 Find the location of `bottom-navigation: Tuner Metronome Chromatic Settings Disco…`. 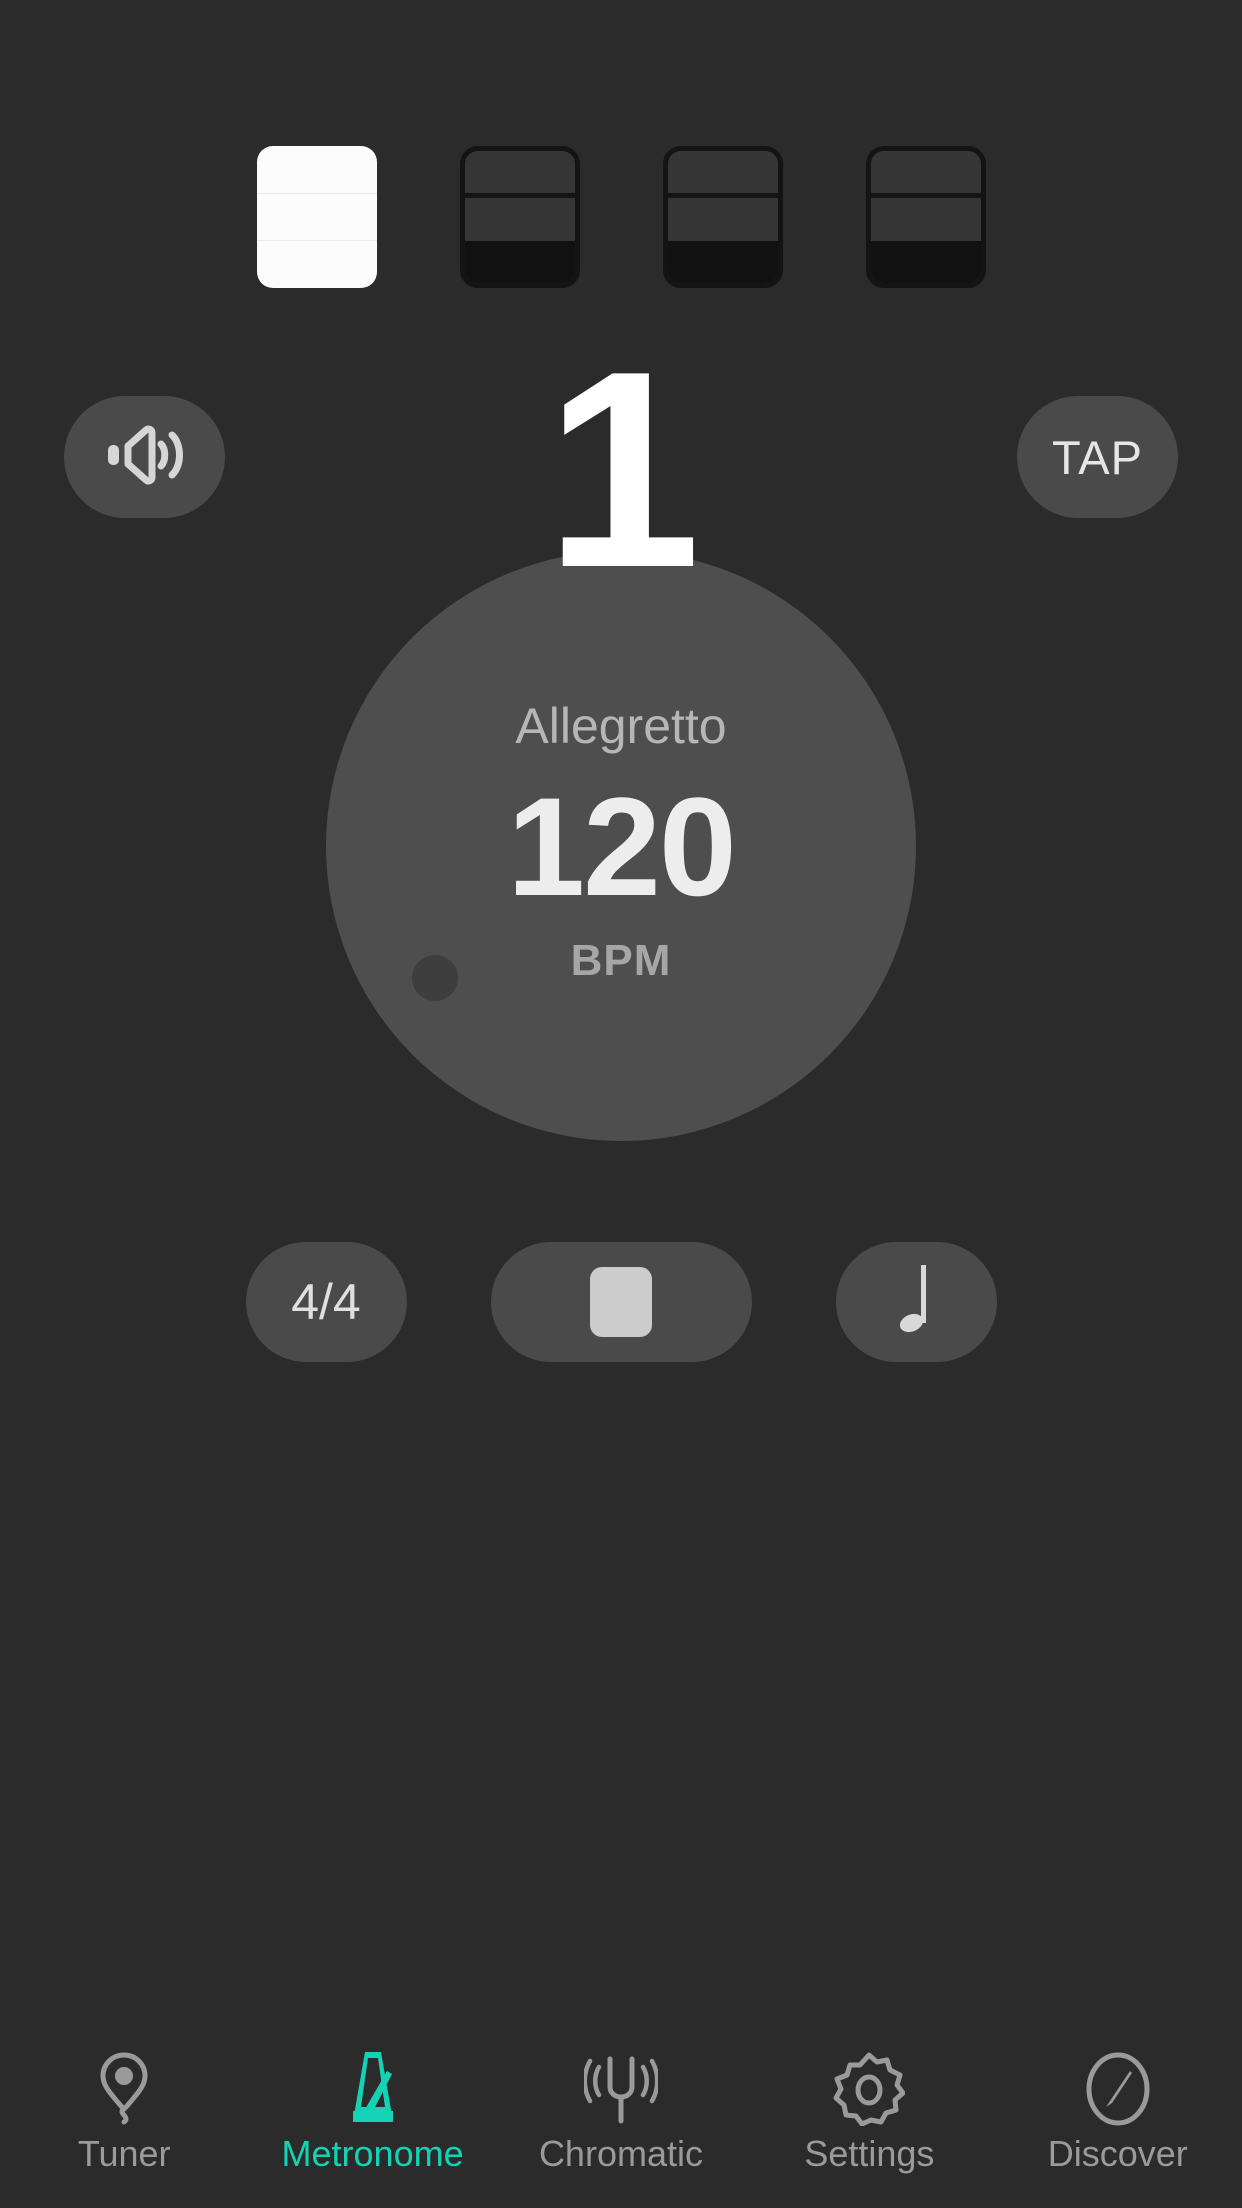

bottom-navigation: Tuner Metronome Chromatic Settings Disco… is located at coordinates (621, 2122).